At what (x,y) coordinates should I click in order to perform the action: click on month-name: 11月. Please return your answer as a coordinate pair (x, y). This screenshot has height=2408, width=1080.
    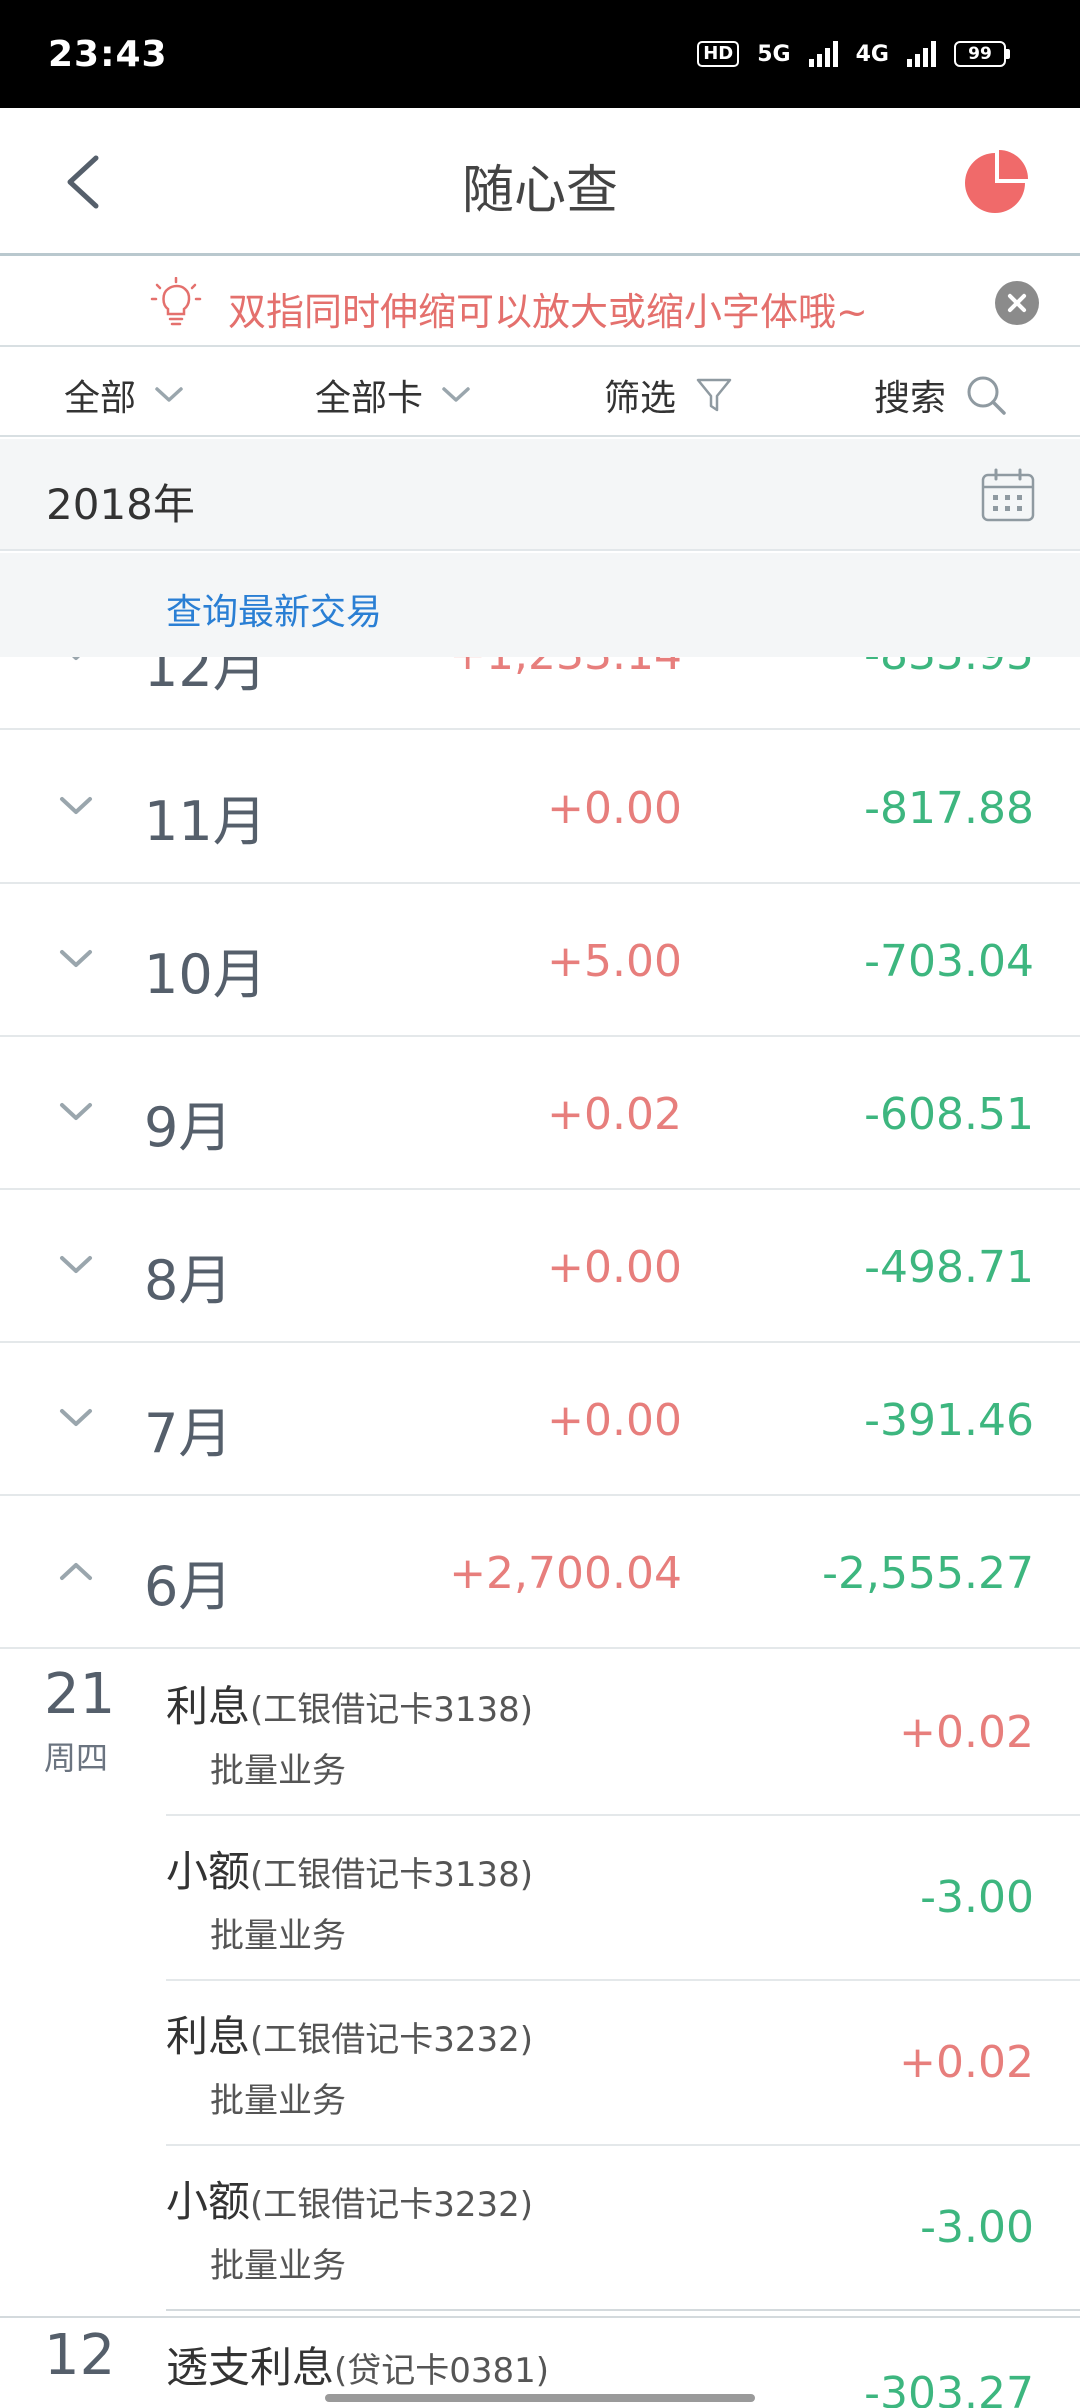
    Looking at the image, I should click on (205, 821).